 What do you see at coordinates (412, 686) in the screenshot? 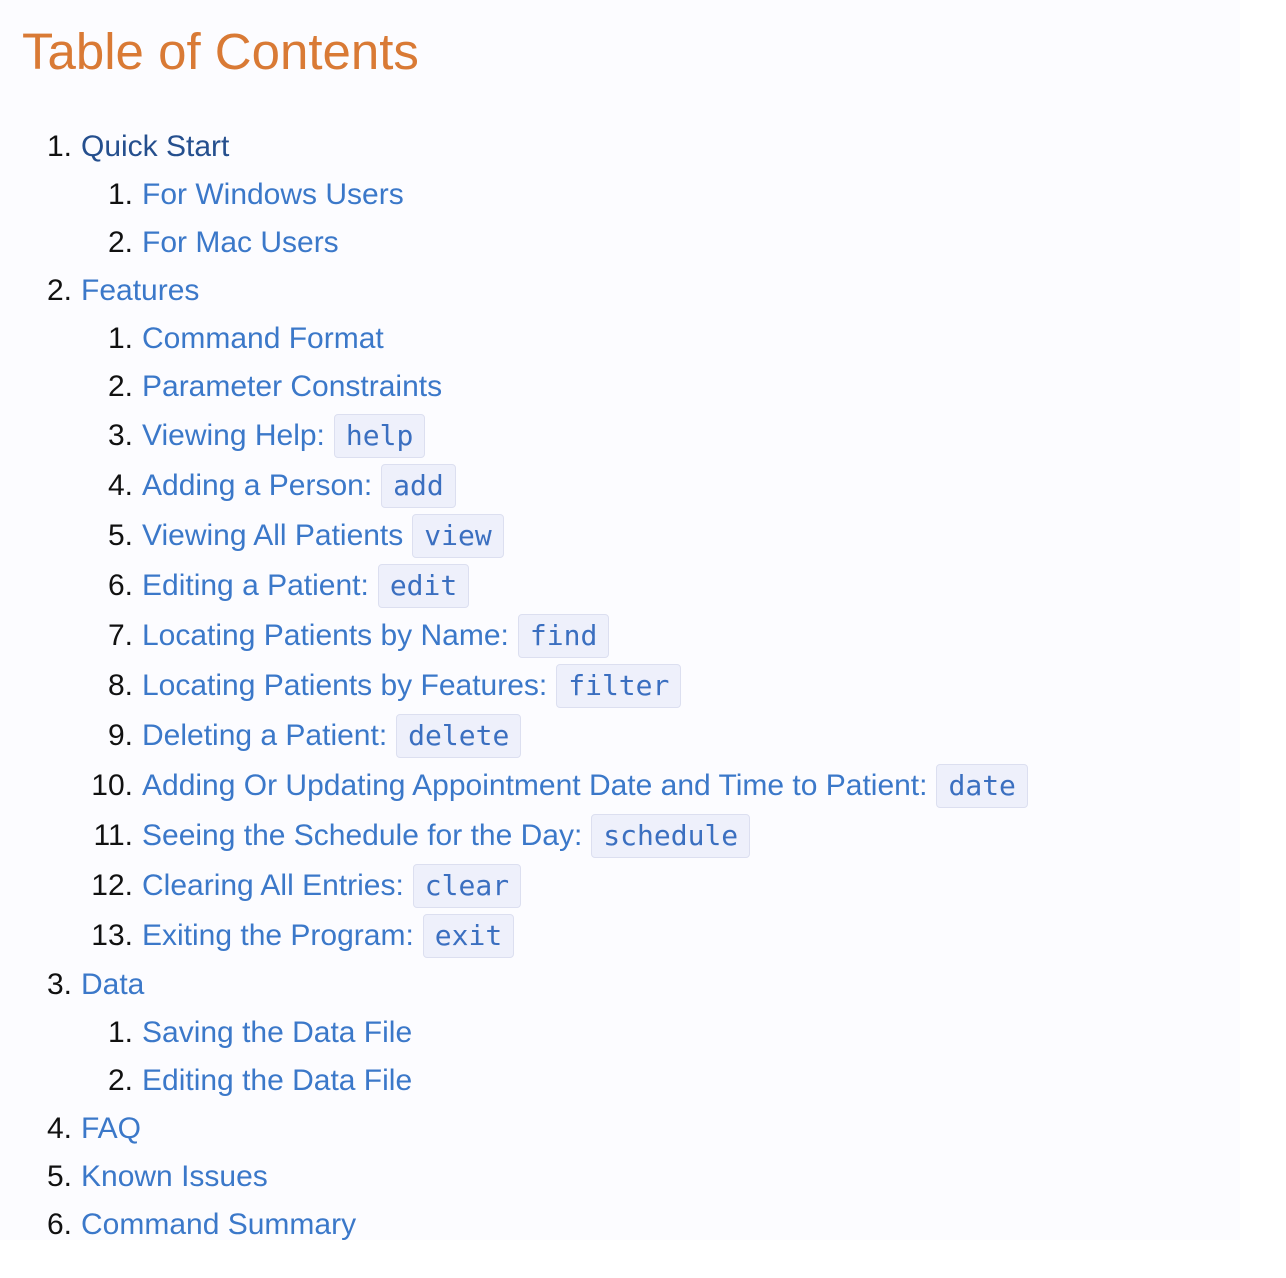
I see `toc-link-locating-patients-by-features: Locating Patients by Features: filter` at bounding box center [412, 686].